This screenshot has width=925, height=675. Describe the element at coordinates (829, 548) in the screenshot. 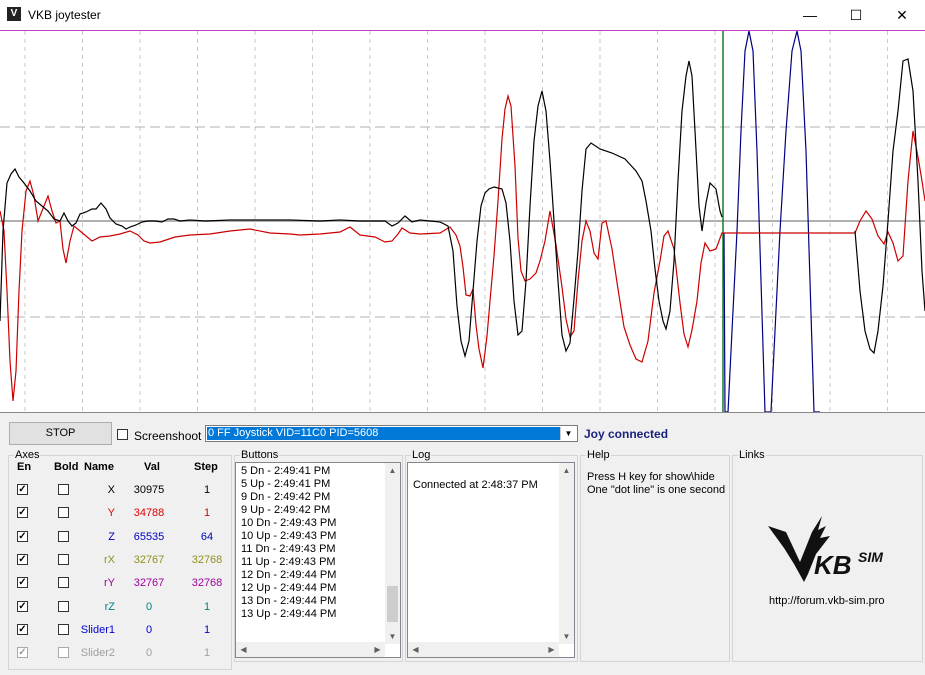

I see `vkbsim-logo: KB SIM` at that location.